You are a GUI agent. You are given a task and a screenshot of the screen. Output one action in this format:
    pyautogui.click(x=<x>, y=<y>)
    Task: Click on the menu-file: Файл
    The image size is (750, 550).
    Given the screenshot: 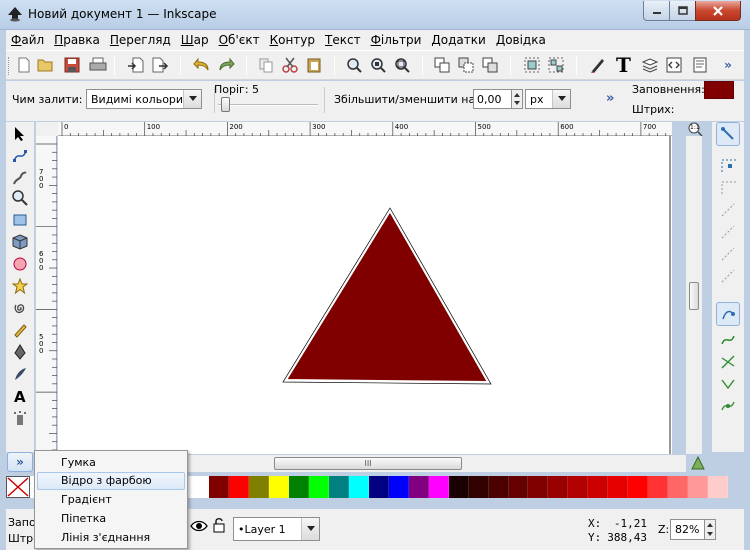 What is the action you would take?
    pyautogui.click(x=27, y=40)
    